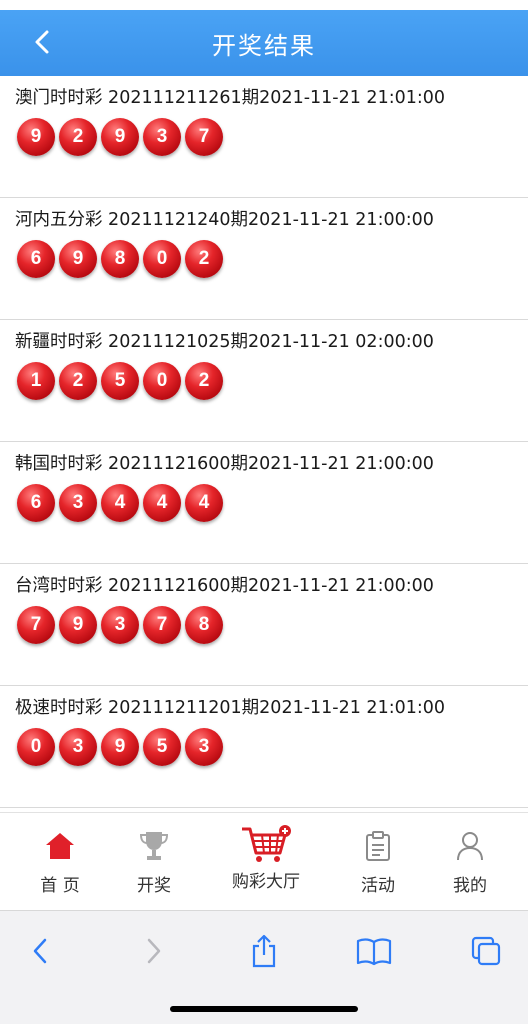  Describe the element at coordinates (264, 1009) in the screenshot. I see `home-indicator` at that location.